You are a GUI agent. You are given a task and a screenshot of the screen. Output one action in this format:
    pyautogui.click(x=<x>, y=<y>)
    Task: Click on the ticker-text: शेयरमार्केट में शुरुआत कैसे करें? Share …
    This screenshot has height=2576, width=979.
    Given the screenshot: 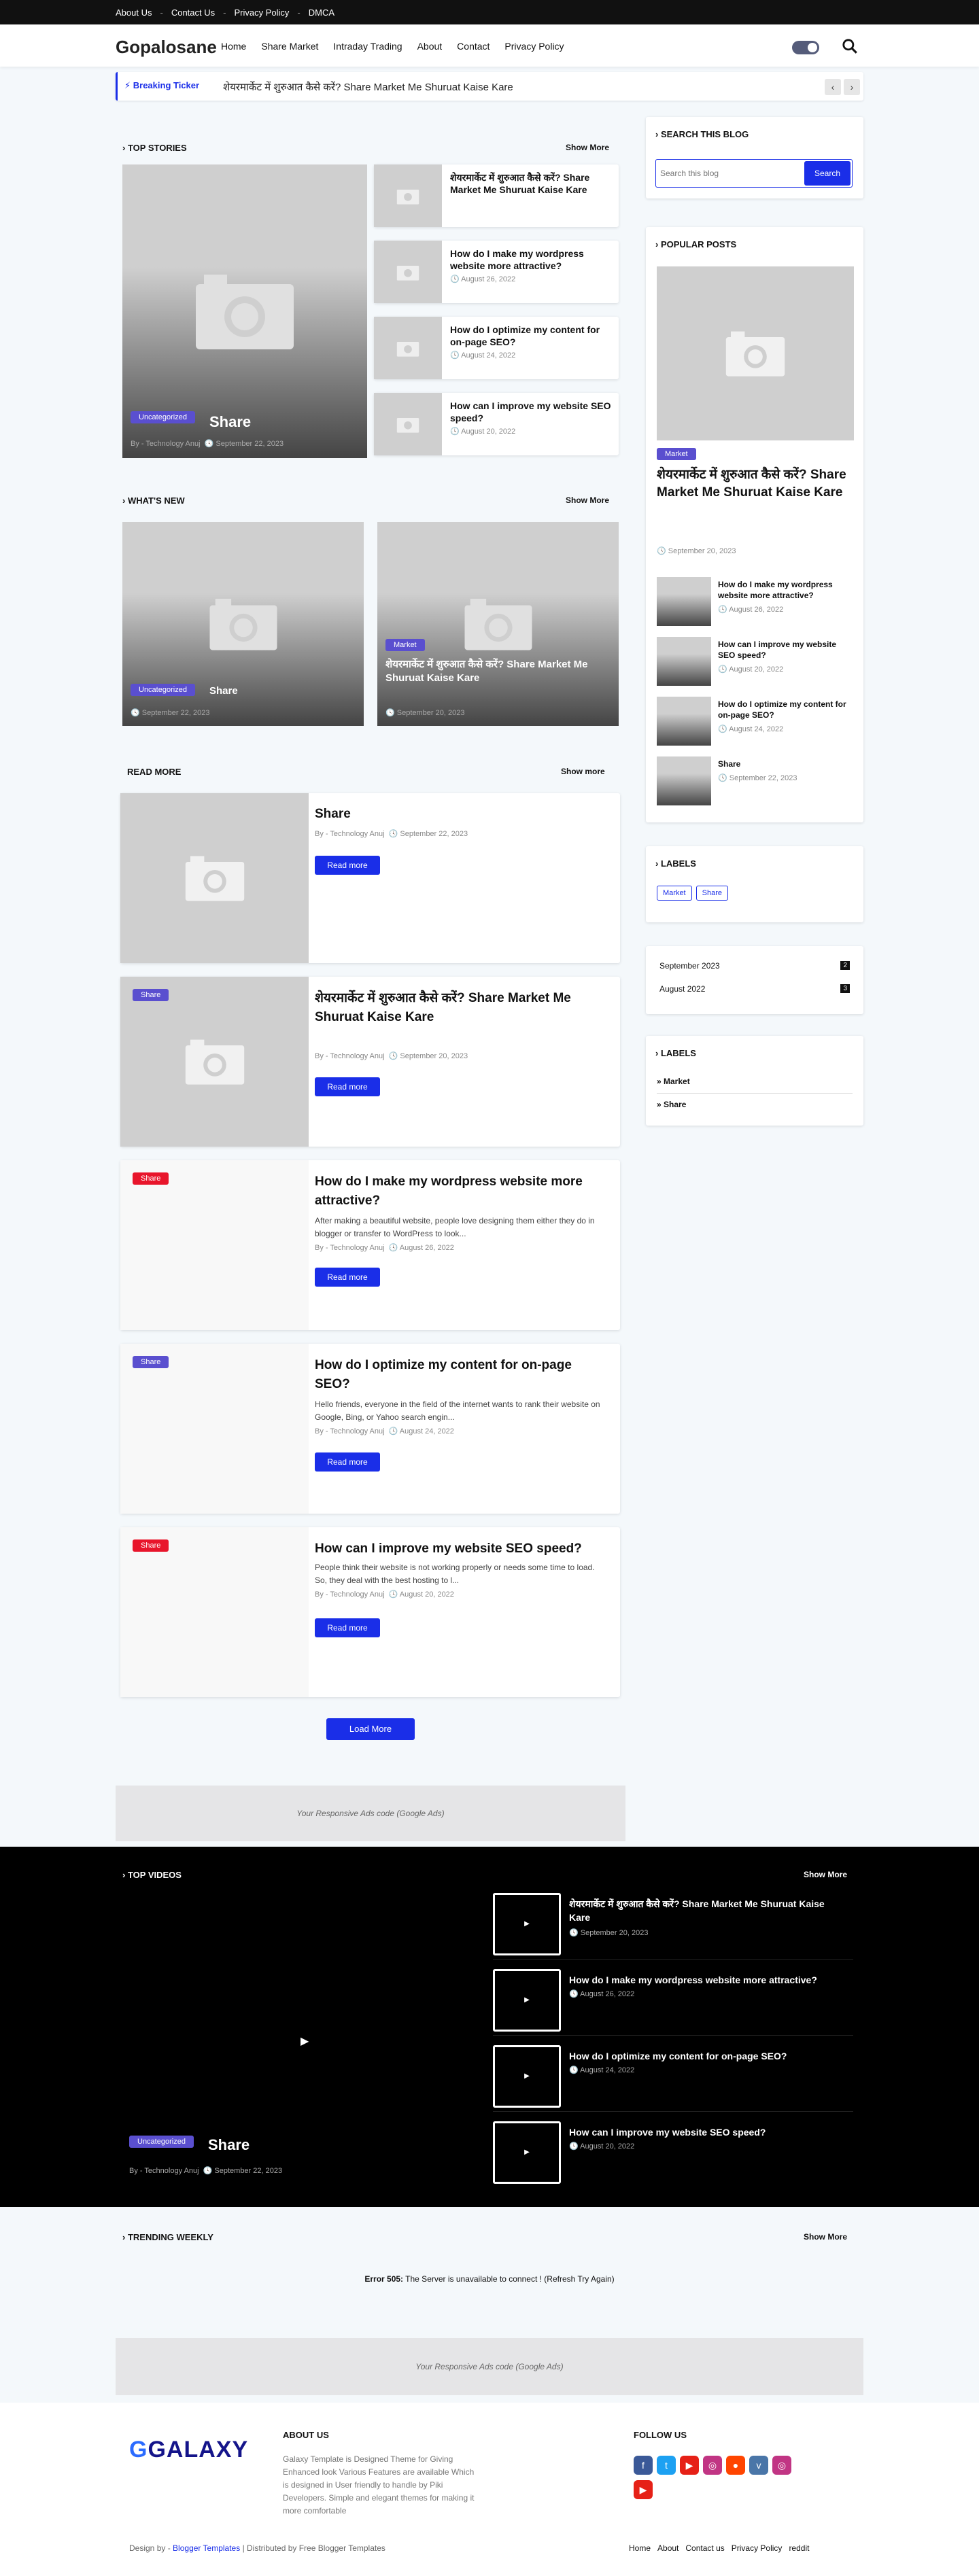 What is the action you would take?
    pyautogui.click(x=368, y=87)
    